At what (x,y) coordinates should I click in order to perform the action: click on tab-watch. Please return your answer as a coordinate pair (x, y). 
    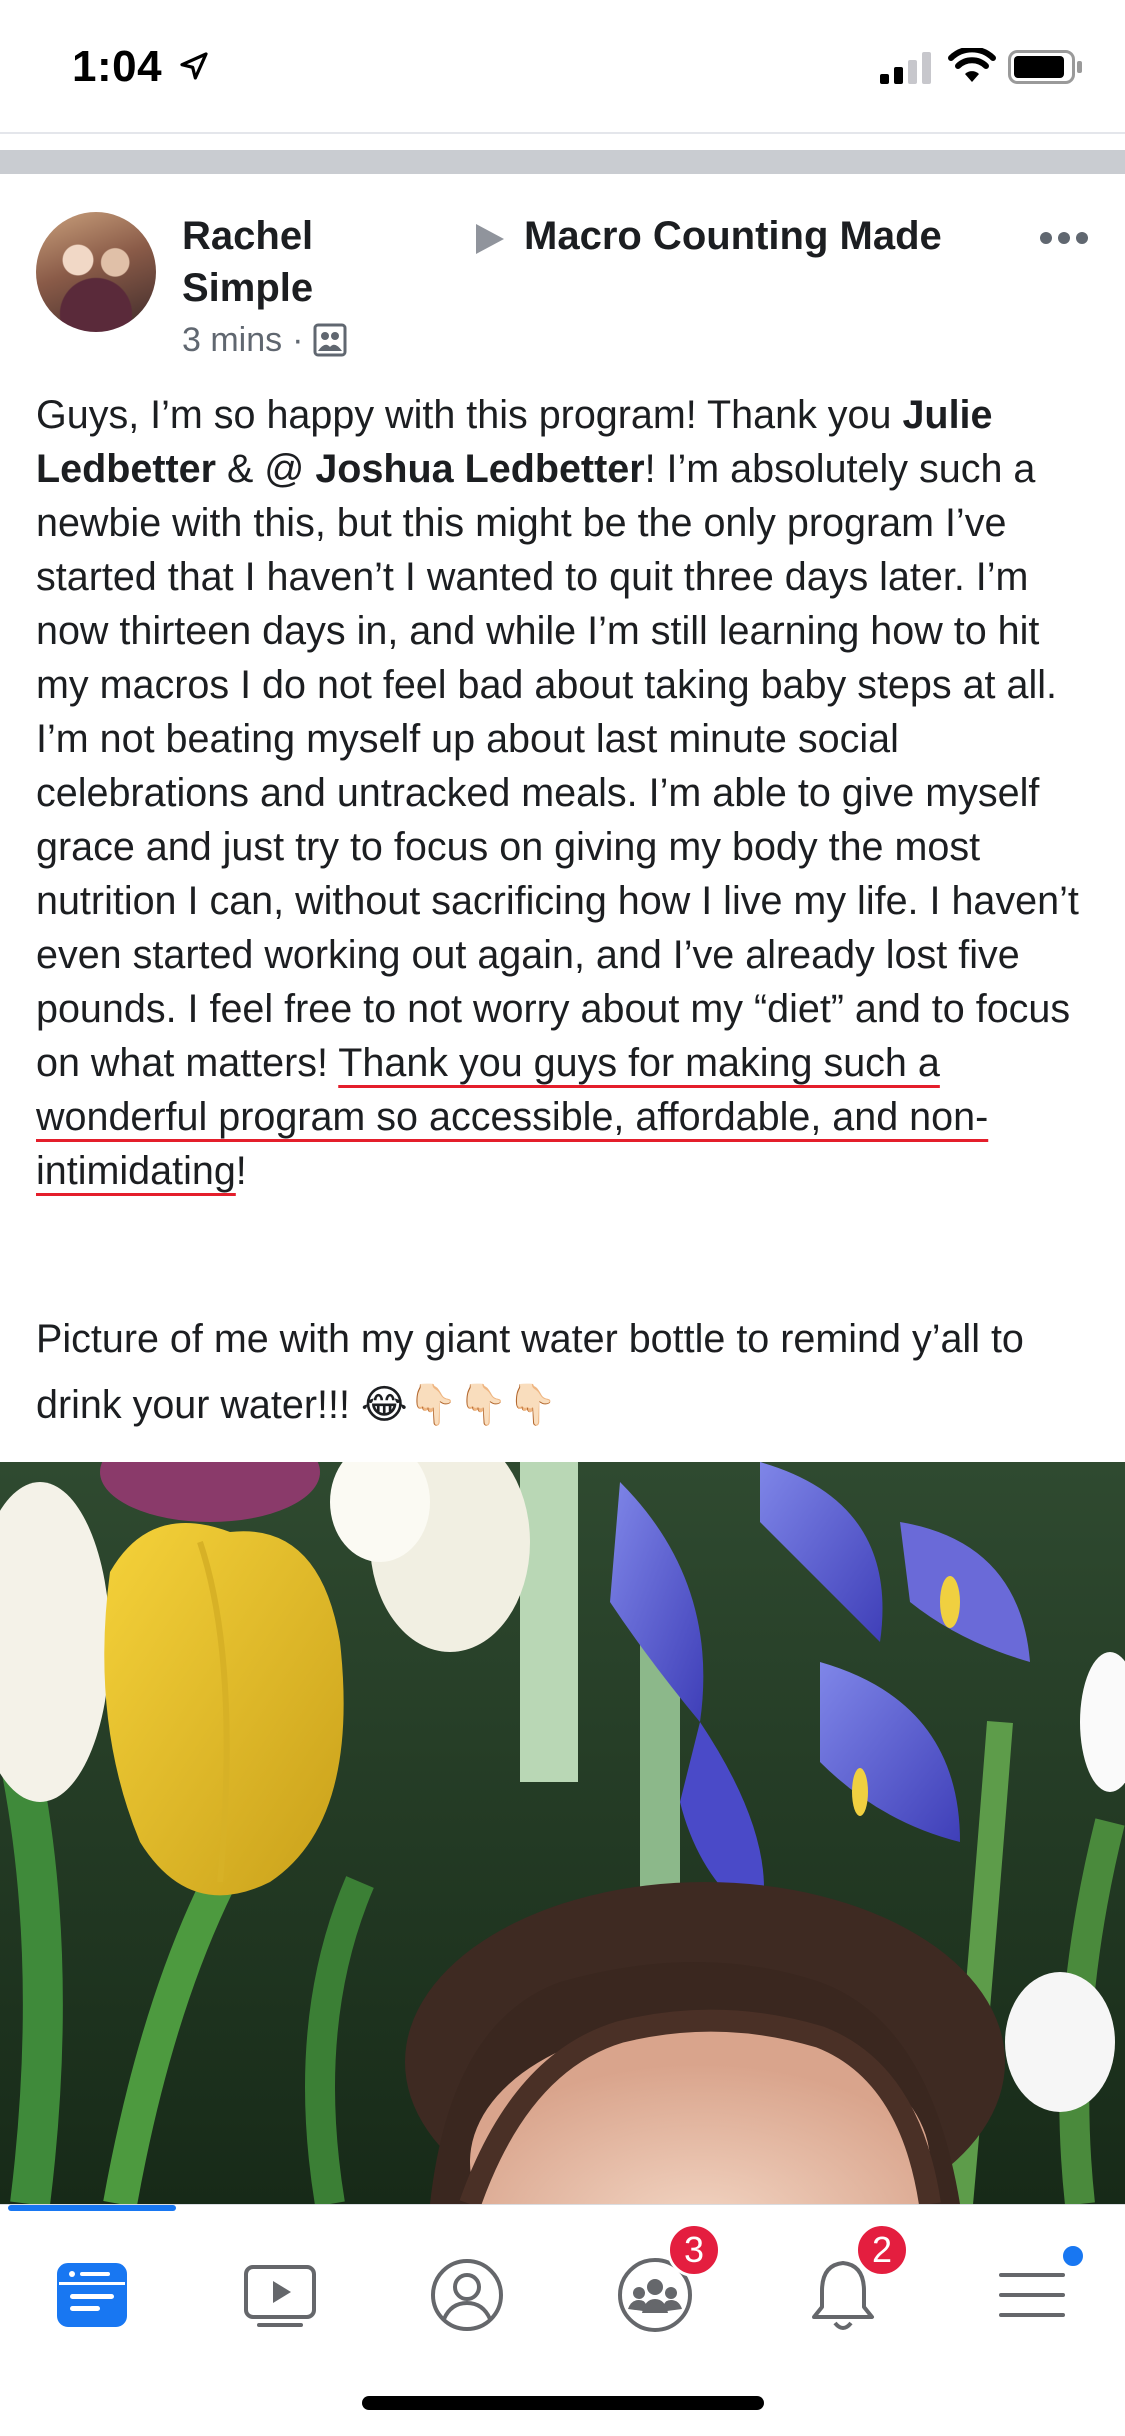
    Looking at the image, I should click on (280, 2295).